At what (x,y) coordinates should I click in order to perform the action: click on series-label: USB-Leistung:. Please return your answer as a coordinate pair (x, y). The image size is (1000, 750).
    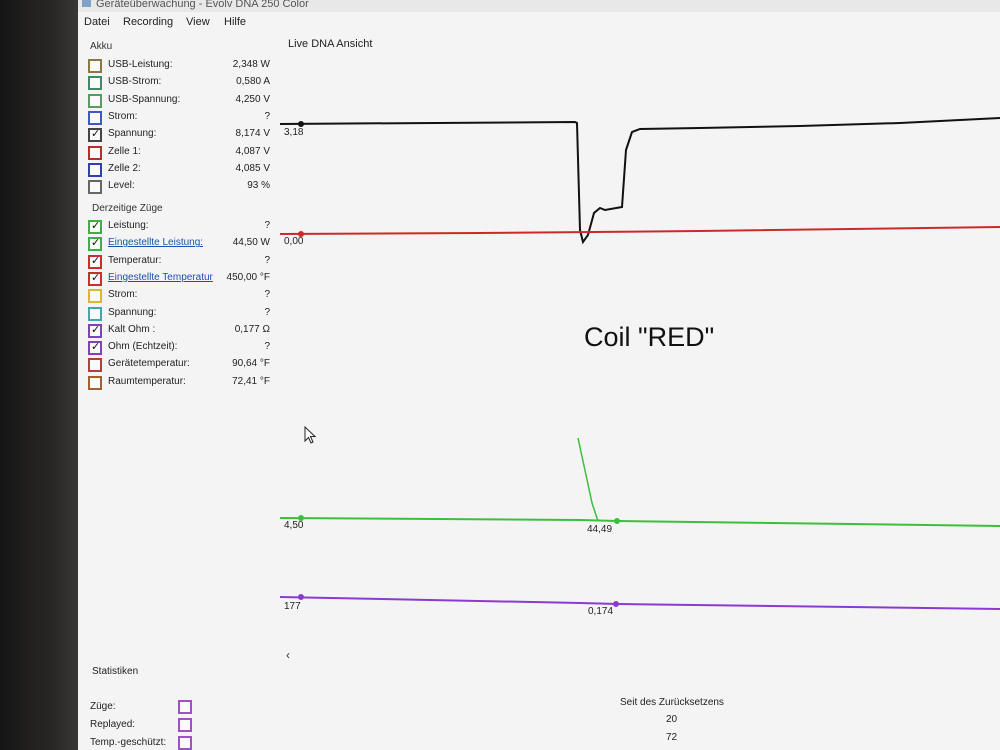
    Looking at the image, I should click on (140, 64).